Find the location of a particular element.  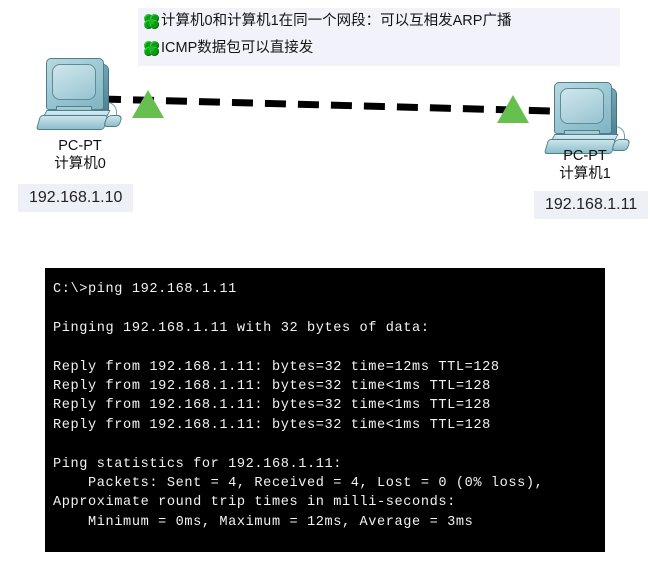

device-model-pc1: PC-PT is located at coordinates (585, 156).